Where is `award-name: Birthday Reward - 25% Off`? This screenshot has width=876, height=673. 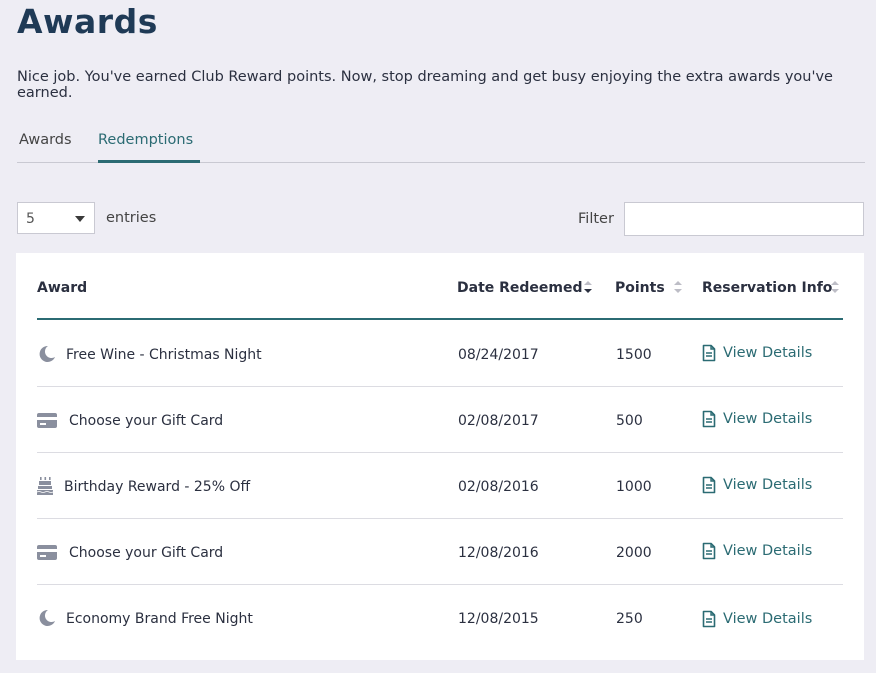
award-name: Birthday Reward - 25% Off is located at coordinates (157, 487).